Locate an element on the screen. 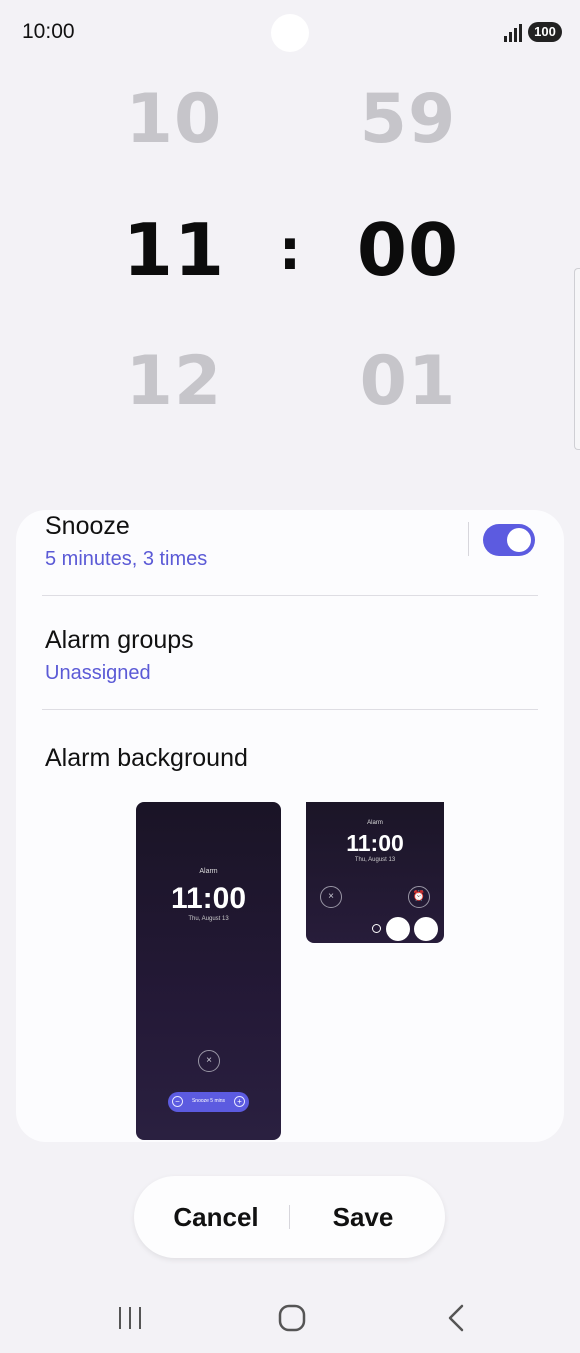  hour-selected: 11 is located at coordinates (174, 250).